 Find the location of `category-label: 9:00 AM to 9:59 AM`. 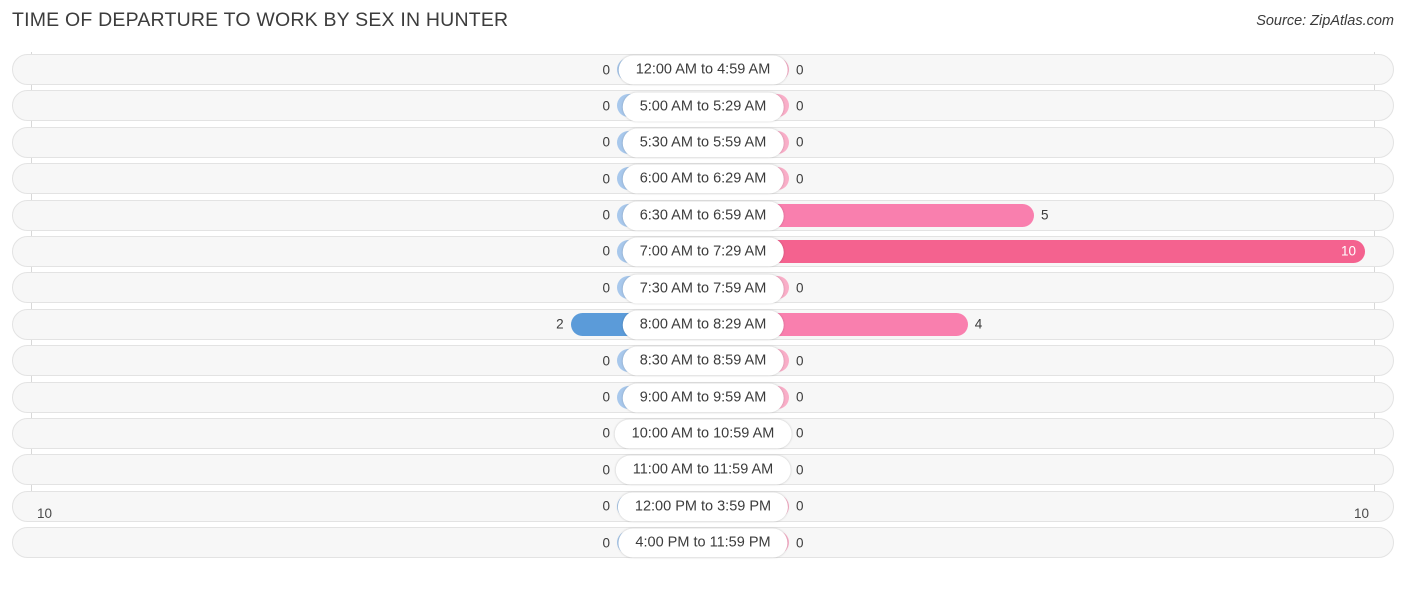

category-label: 9:00 AM to 9:59 AM is located at coordinates (703, 398).